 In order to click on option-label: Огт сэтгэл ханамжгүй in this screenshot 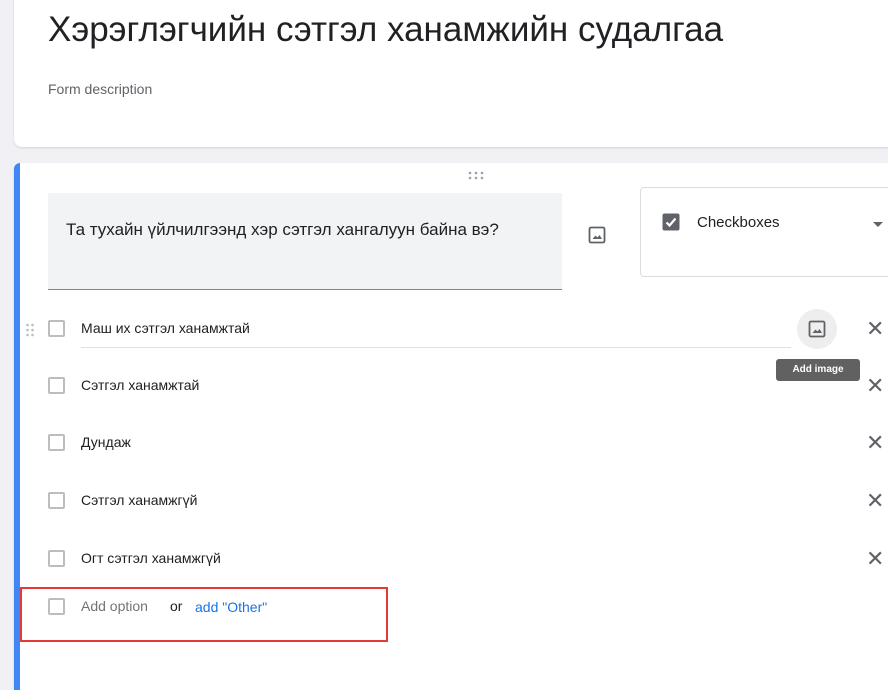, I will do `click(151, 558)`.